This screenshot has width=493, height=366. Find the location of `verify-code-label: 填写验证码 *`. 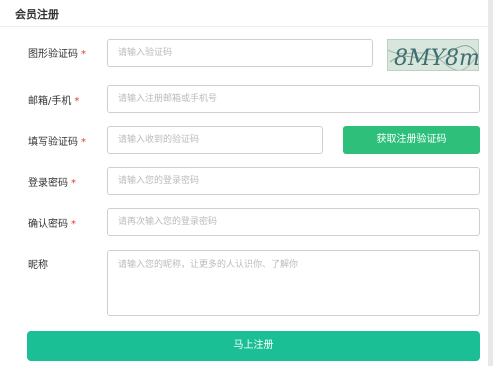

verify-code-label: 填写验证码 * is located at coordinates (57, 140).